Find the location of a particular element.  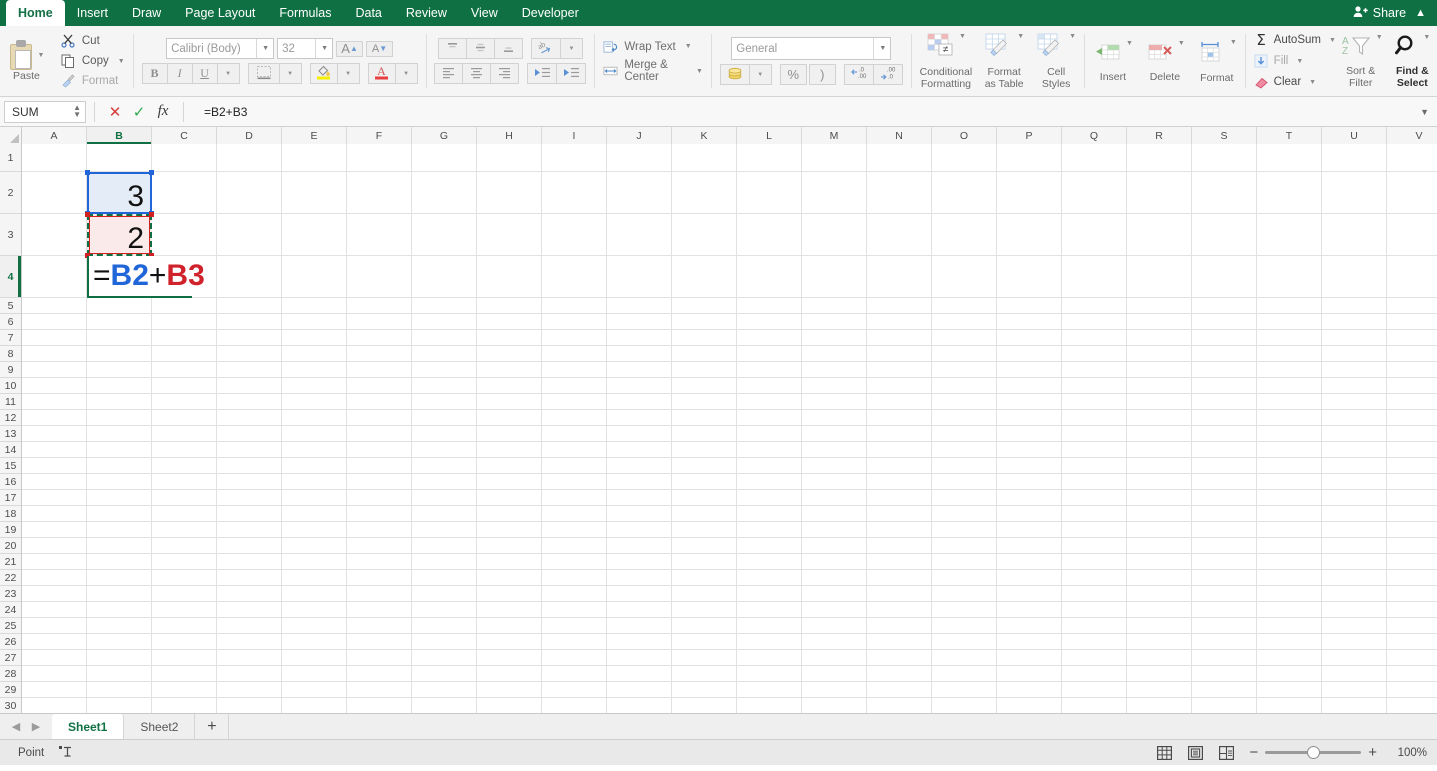

cell-I19 is located at coordinates (574, 530).